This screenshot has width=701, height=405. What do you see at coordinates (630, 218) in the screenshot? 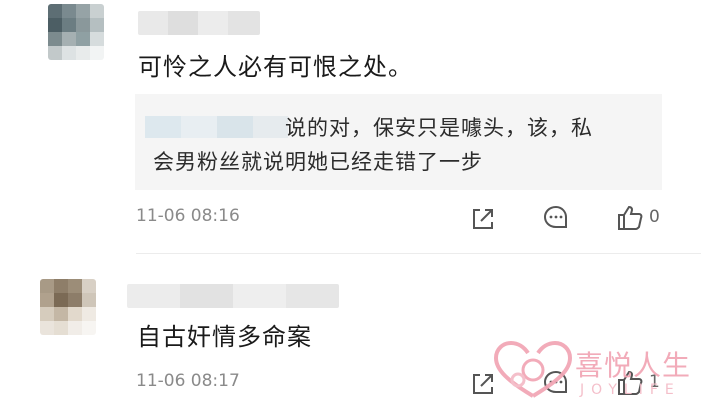
I see `like-icon` at bounding box center [630, 218].